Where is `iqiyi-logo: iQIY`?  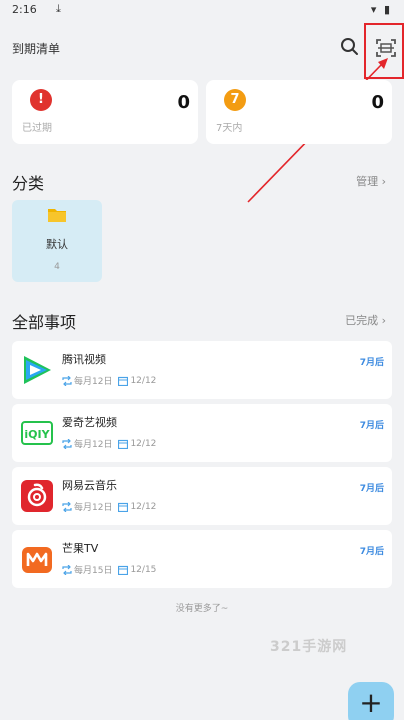
iqiyi-logo: iQIY is located at coordinates (37, 433).